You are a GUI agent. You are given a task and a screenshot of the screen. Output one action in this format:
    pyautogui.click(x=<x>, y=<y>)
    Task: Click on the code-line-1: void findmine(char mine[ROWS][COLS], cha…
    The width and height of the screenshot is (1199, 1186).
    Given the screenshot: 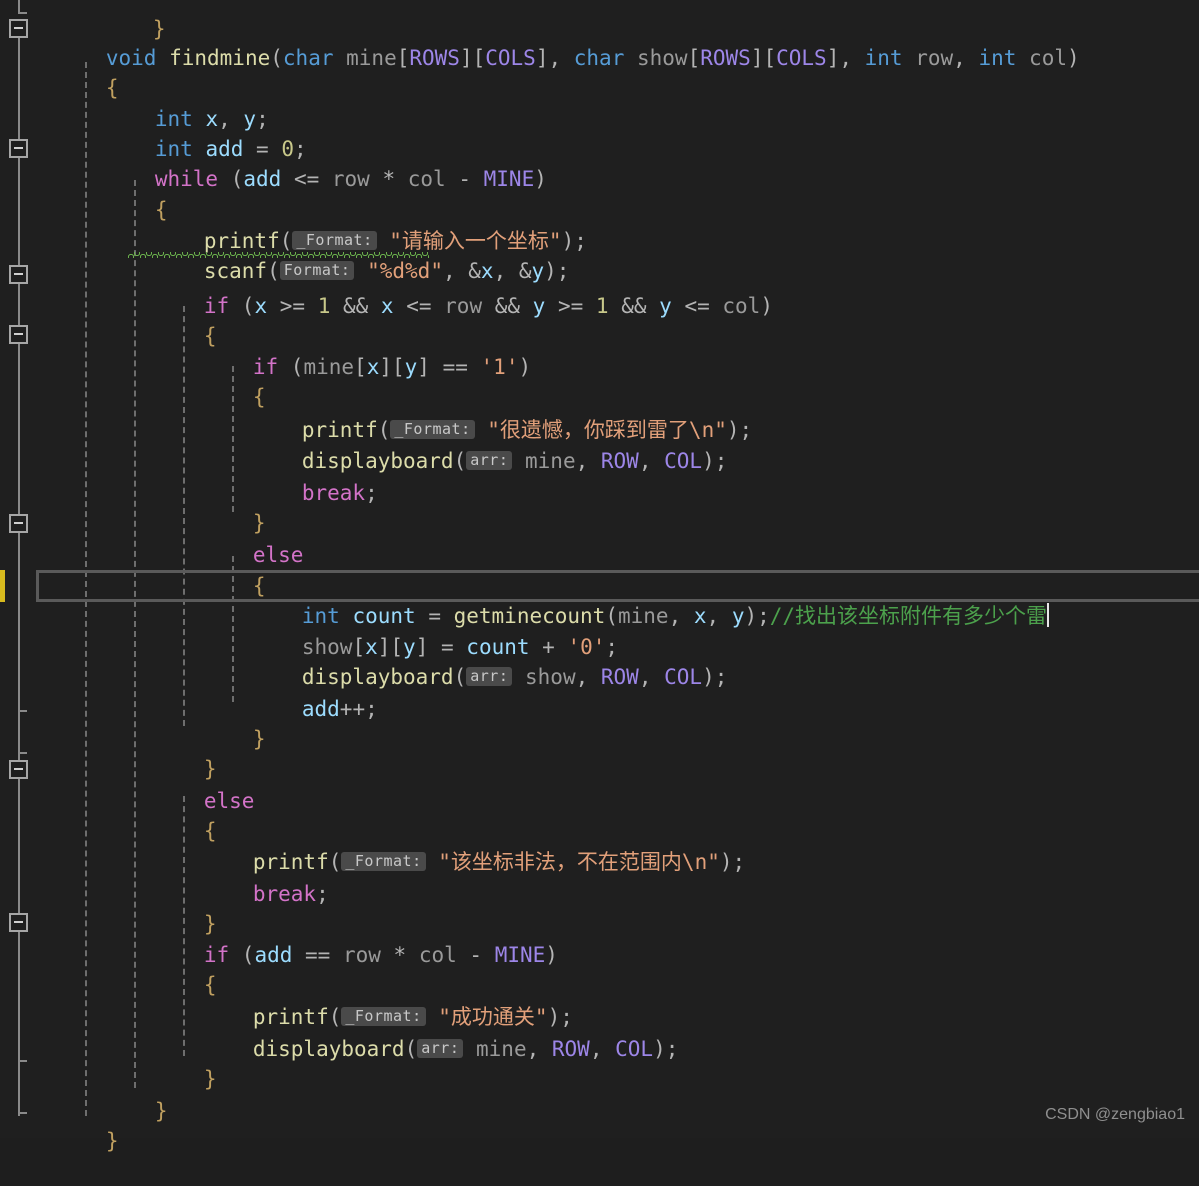 What is the action you would take?
    pyautogui.click(x=555, y=41)
    